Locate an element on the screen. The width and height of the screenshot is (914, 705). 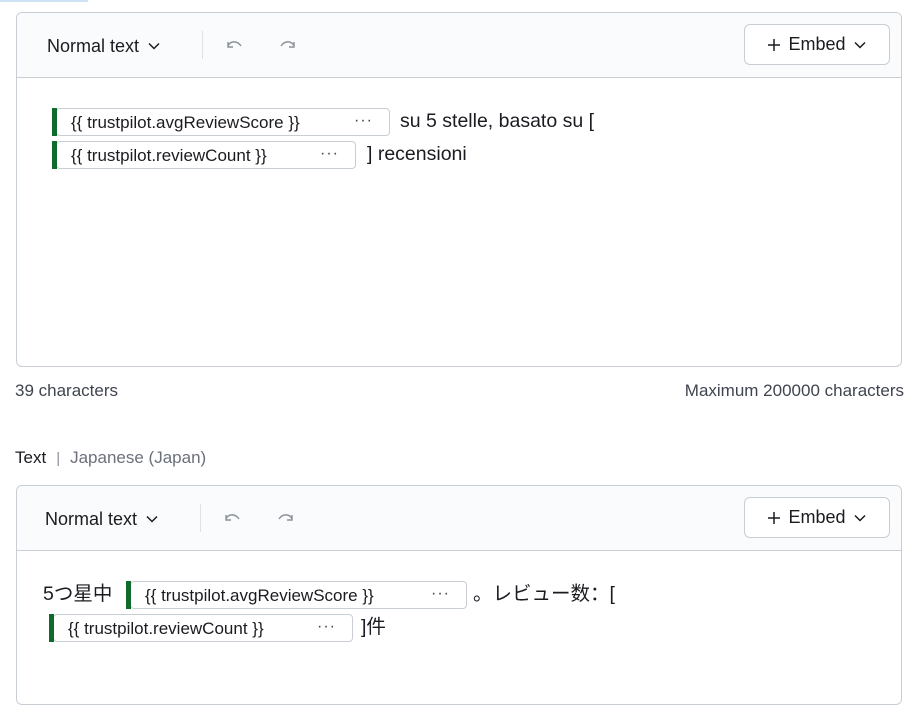
character-count: 39 characters is located at coordinates (66, 390).